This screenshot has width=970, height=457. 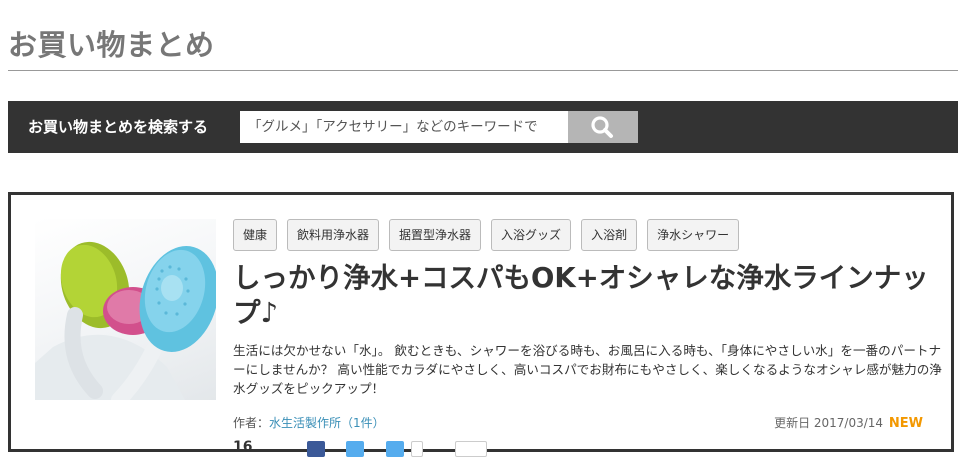 I want to click on shower-head-image, so click(x=125, y=320).